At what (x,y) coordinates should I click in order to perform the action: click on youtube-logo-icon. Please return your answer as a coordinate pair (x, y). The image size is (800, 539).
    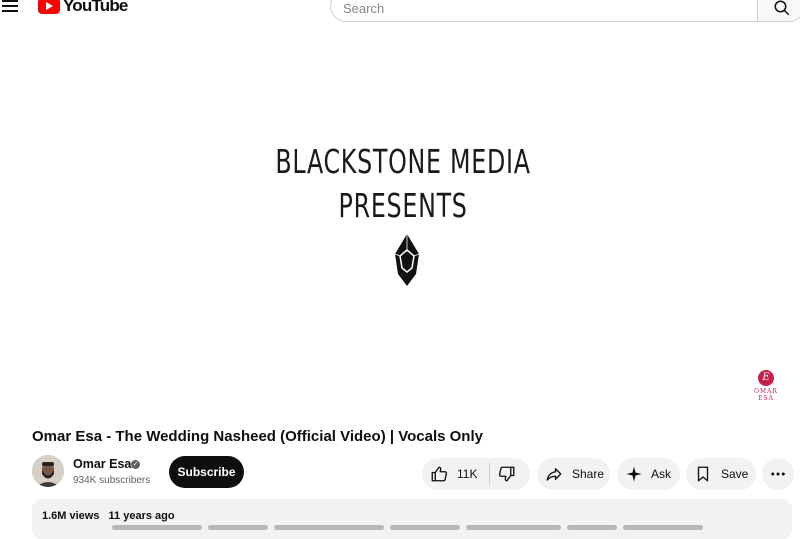
    Looking at the image, I should click on (49, 7).